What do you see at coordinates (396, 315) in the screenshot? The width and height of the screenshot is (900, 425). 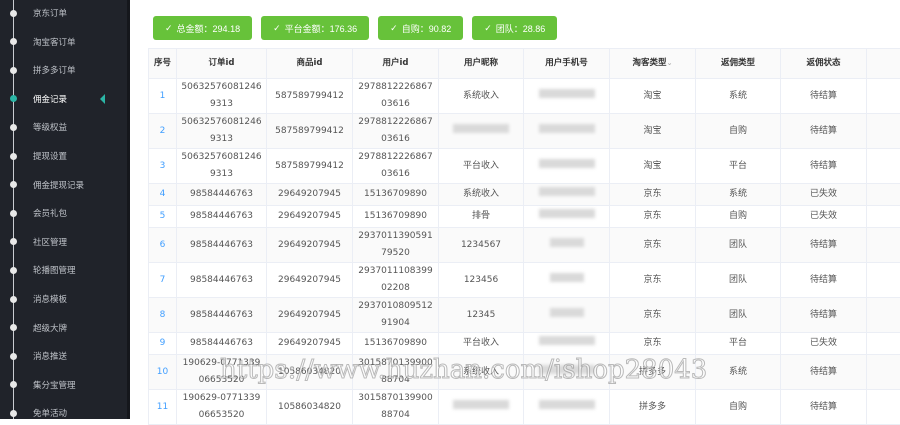 I see `cell-user-id: 293701080951291904` at bounding box center [396, 315].